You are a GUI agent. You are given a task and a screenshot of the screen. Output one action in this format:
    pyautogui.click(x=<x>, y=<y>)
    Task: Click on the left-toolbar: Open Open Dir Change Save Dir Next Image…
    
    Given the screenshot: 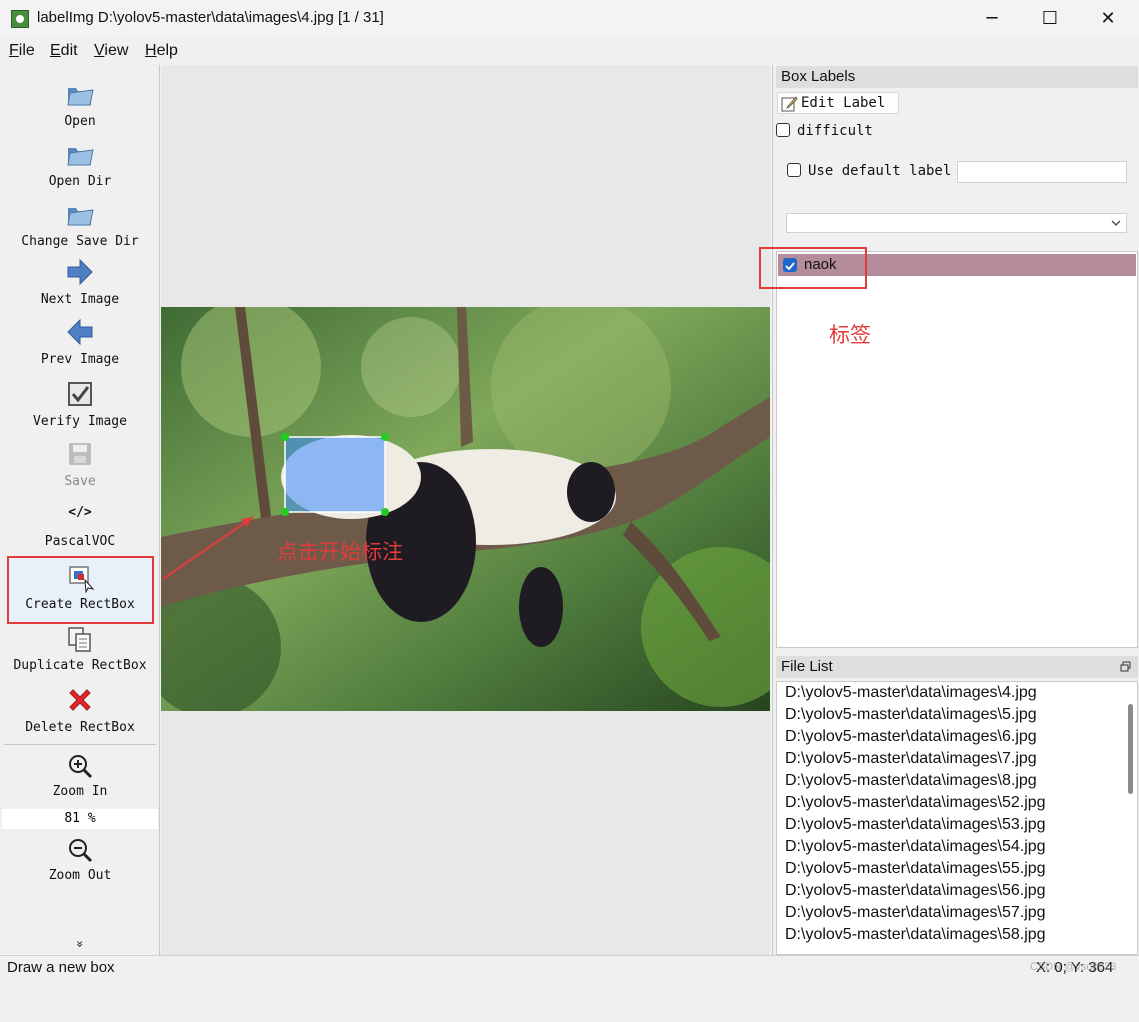 What is the action you would take?
    pyautogui.click(x=80, y=510)
    